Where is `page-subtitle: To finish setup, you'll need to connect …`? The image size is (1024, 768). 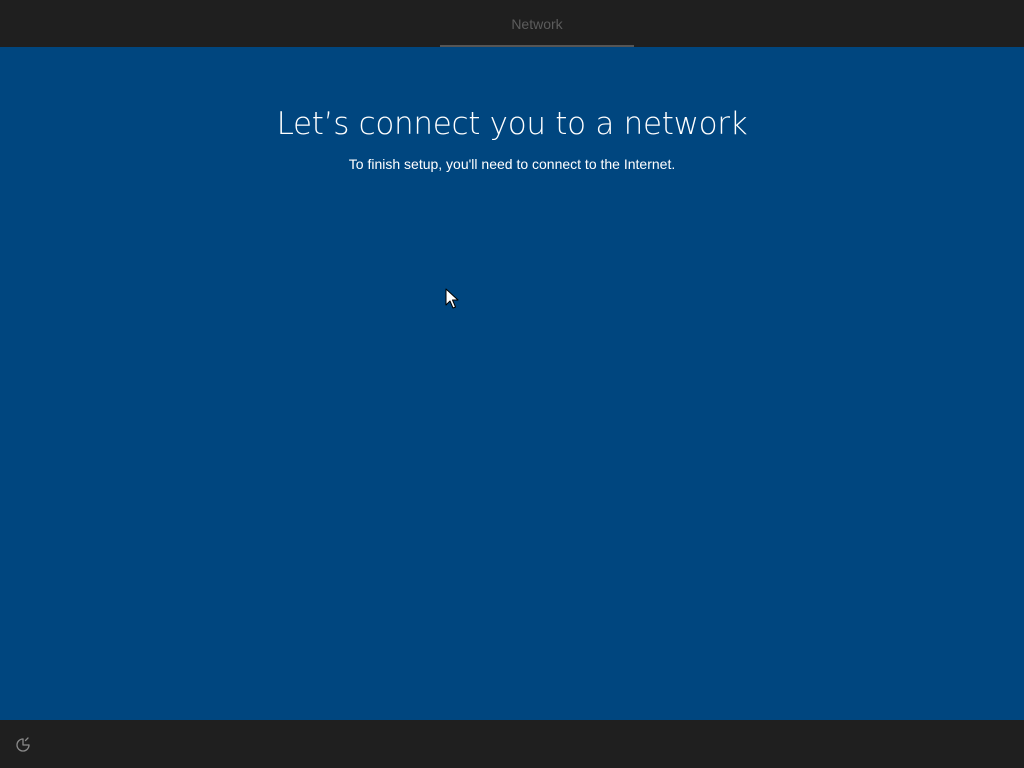 page-subtitle: To finish setup, you'll need to connect … is located at coordinates (512, 164).